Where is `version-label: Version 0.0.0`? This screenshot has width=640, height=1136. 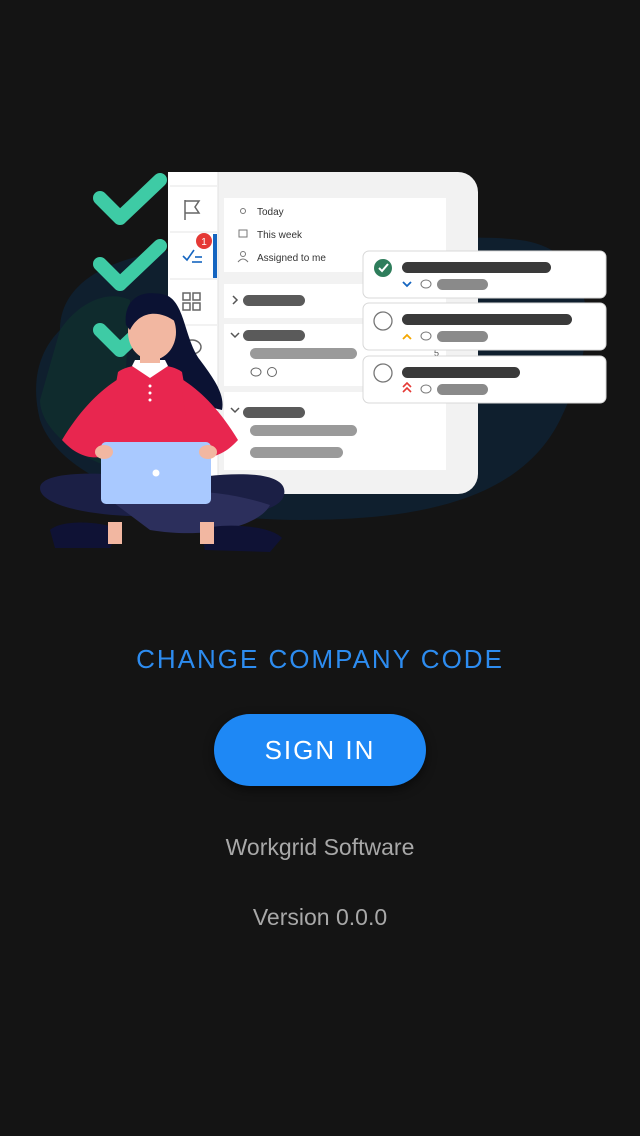 version-label: Version 0.0.0 is located at coordinates (320, 917).